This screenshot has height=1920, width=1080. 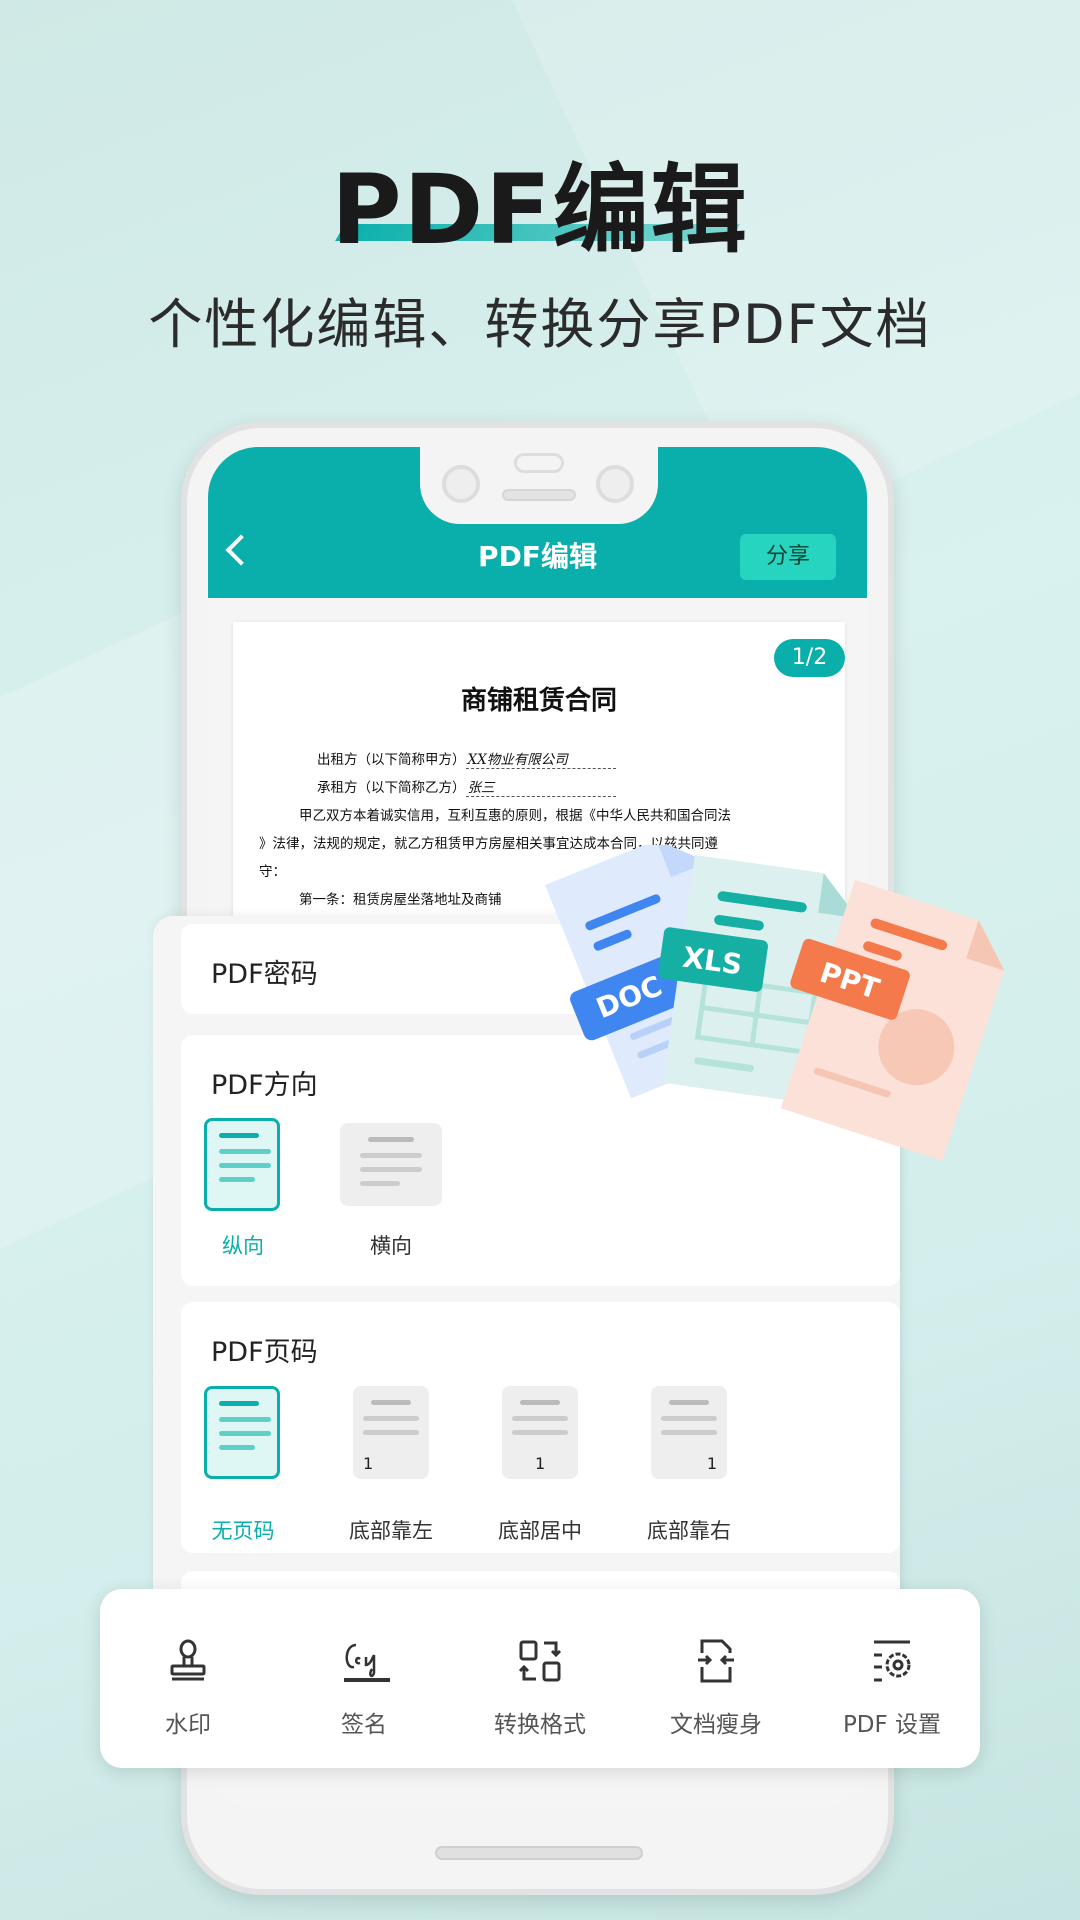 I want to click on tool-label: 签名, so click(x=364, y=1725).